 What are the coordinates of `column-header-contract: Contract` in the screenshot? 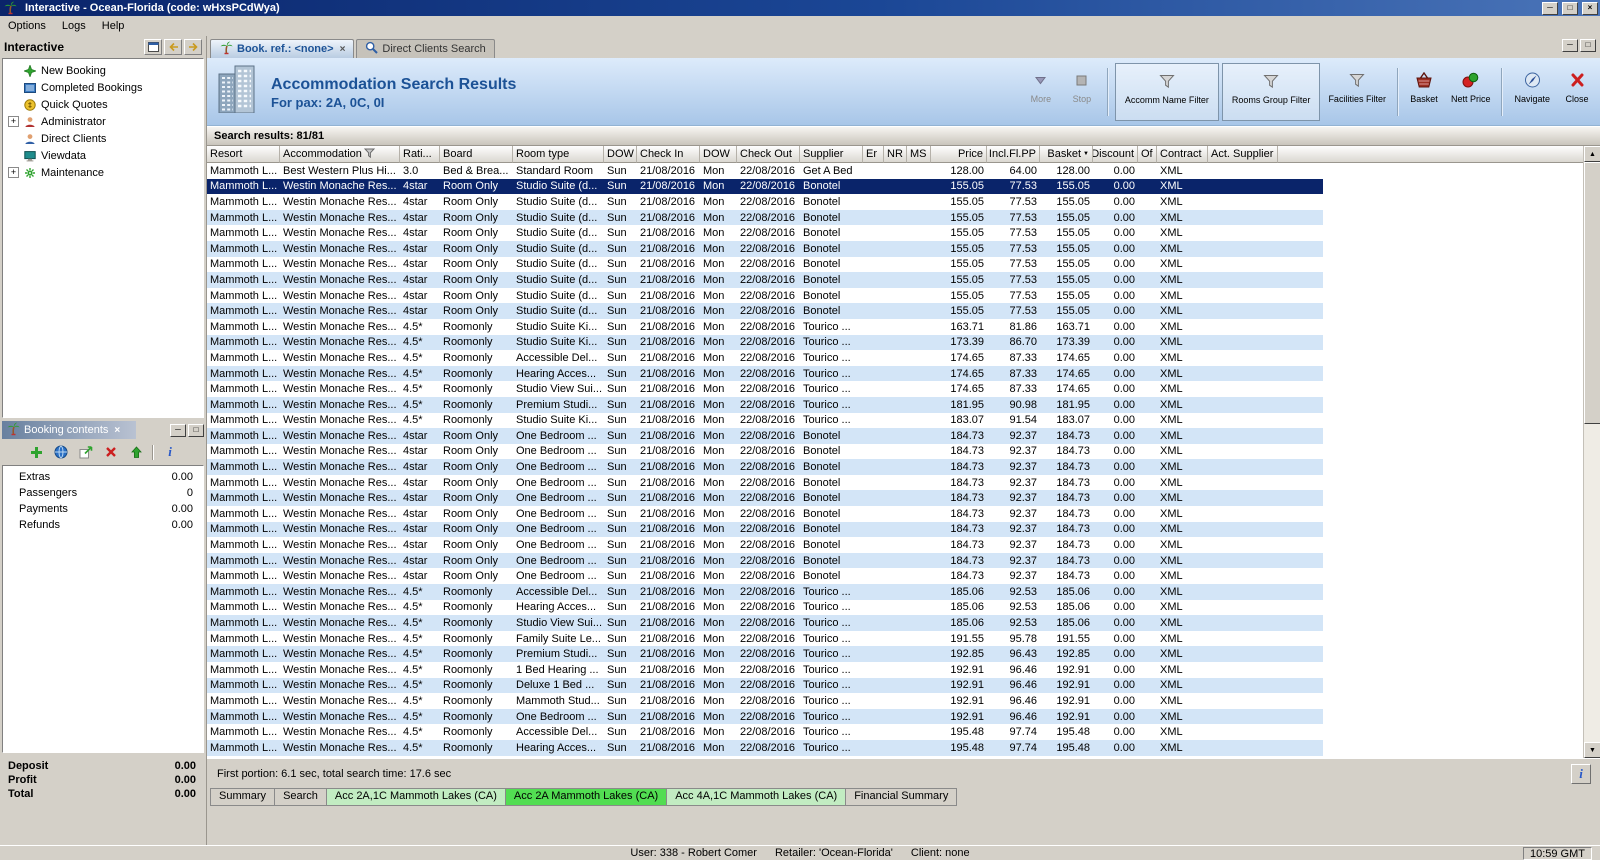 It's located at (1182, 154).